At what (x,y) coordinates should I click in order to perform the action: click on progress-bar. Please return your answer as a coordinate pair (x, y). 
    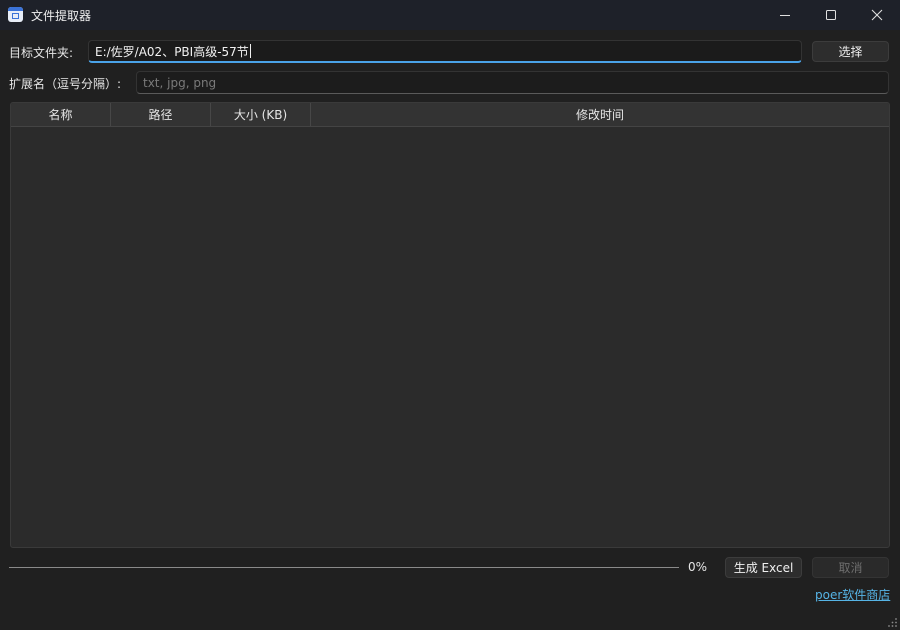
    Looking at the image, I should click on (344, 567).